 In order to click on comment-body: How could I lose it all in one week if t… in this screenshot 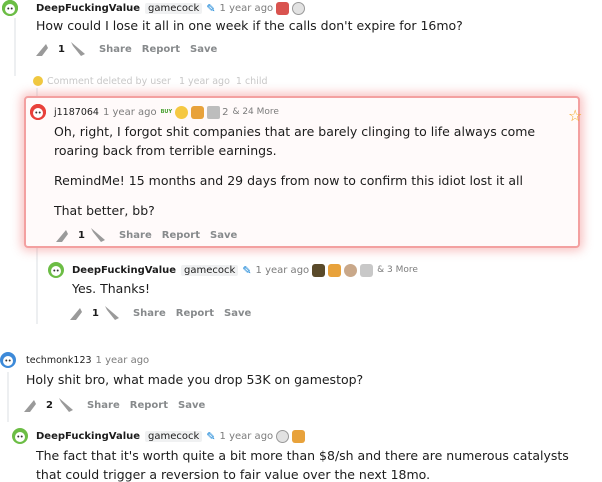, I will do `click(249, 25)`.